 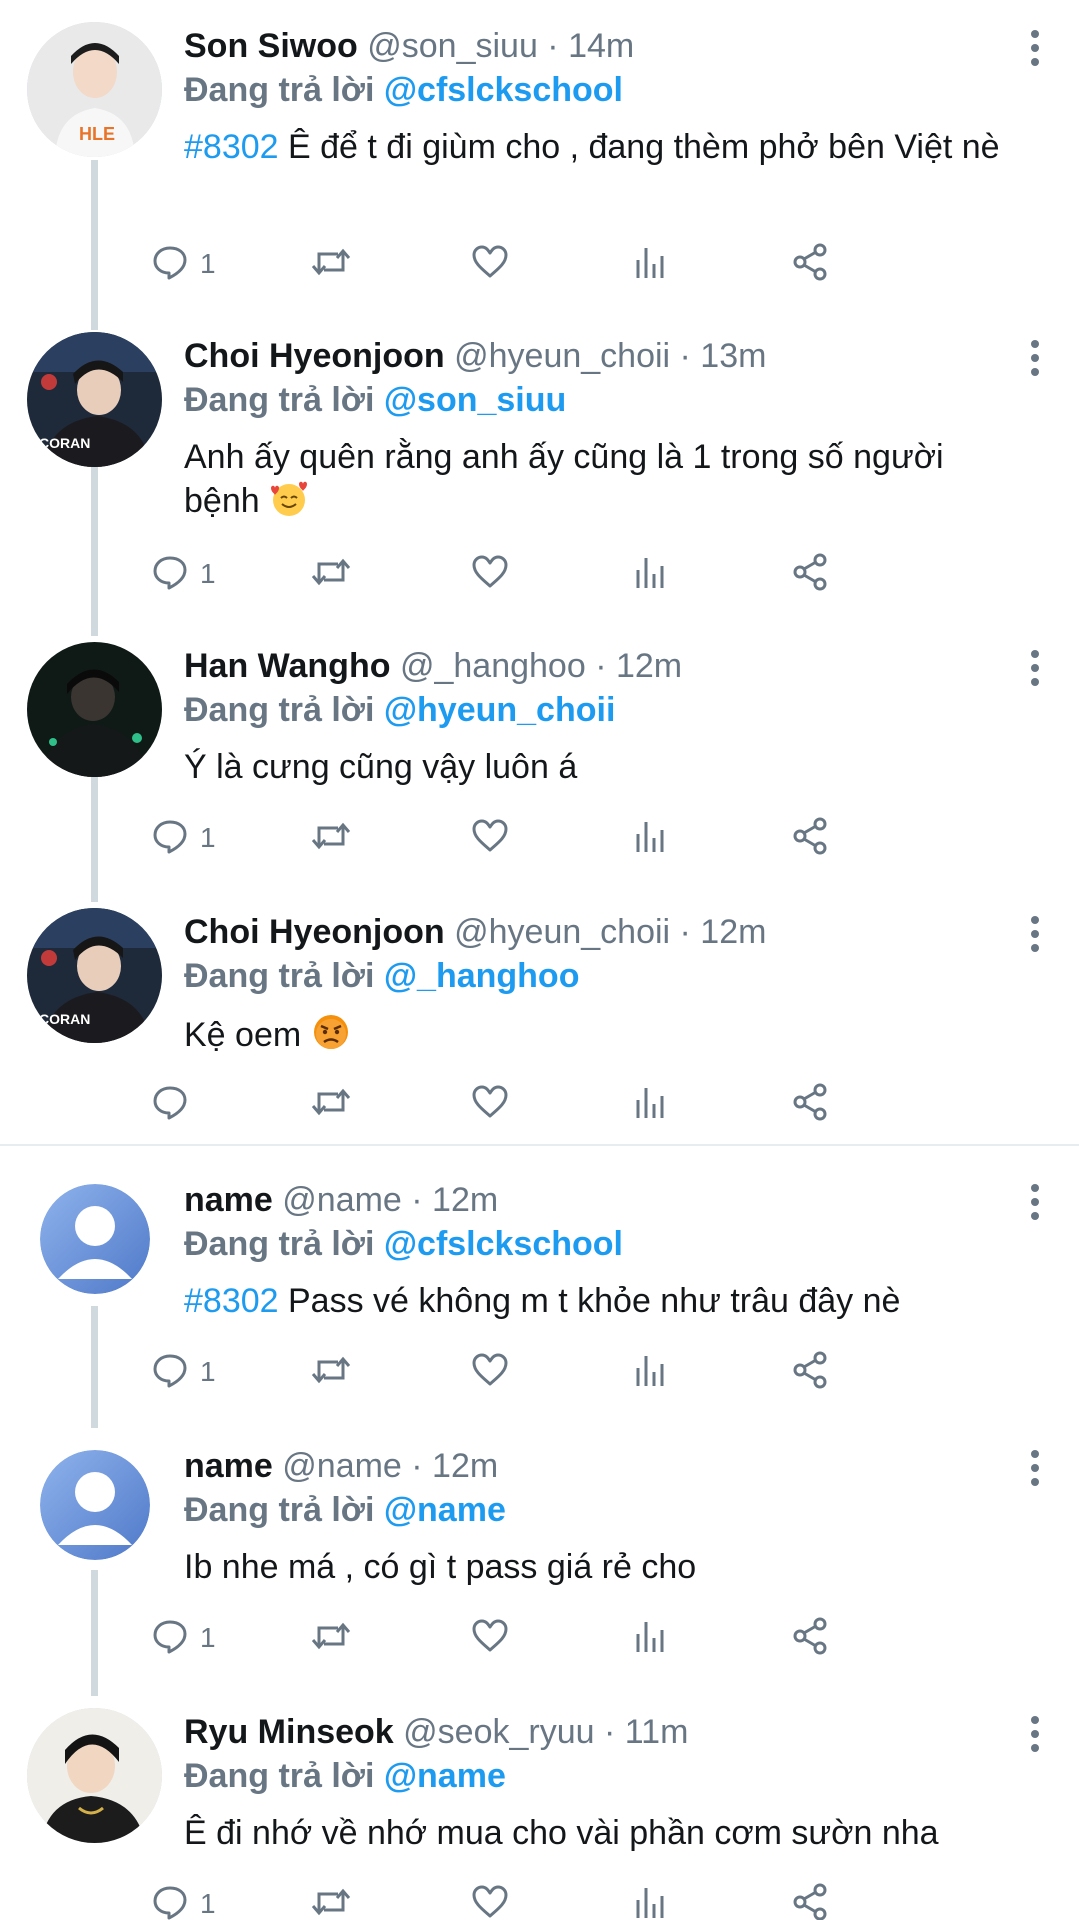 What do you see at coordinates (500, 710) in the screenshot?
I see `reply-mention-link: @hyeun_choii` at bounding box center [500, 710].